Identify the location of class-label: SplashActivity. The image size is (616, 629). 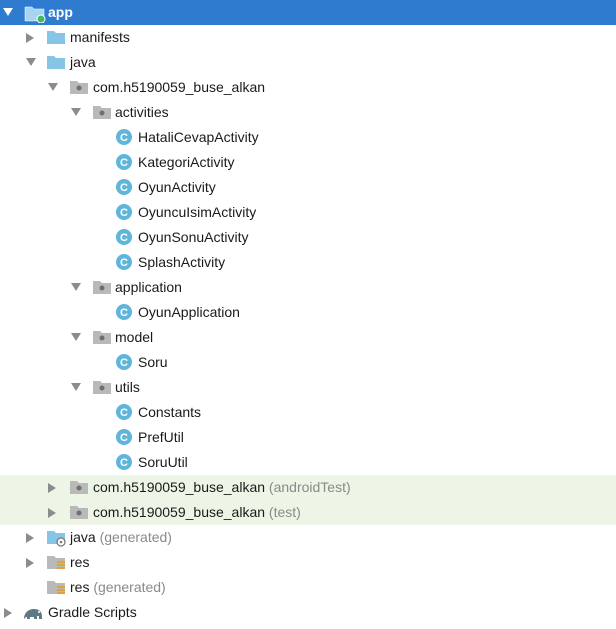
(182, 262).